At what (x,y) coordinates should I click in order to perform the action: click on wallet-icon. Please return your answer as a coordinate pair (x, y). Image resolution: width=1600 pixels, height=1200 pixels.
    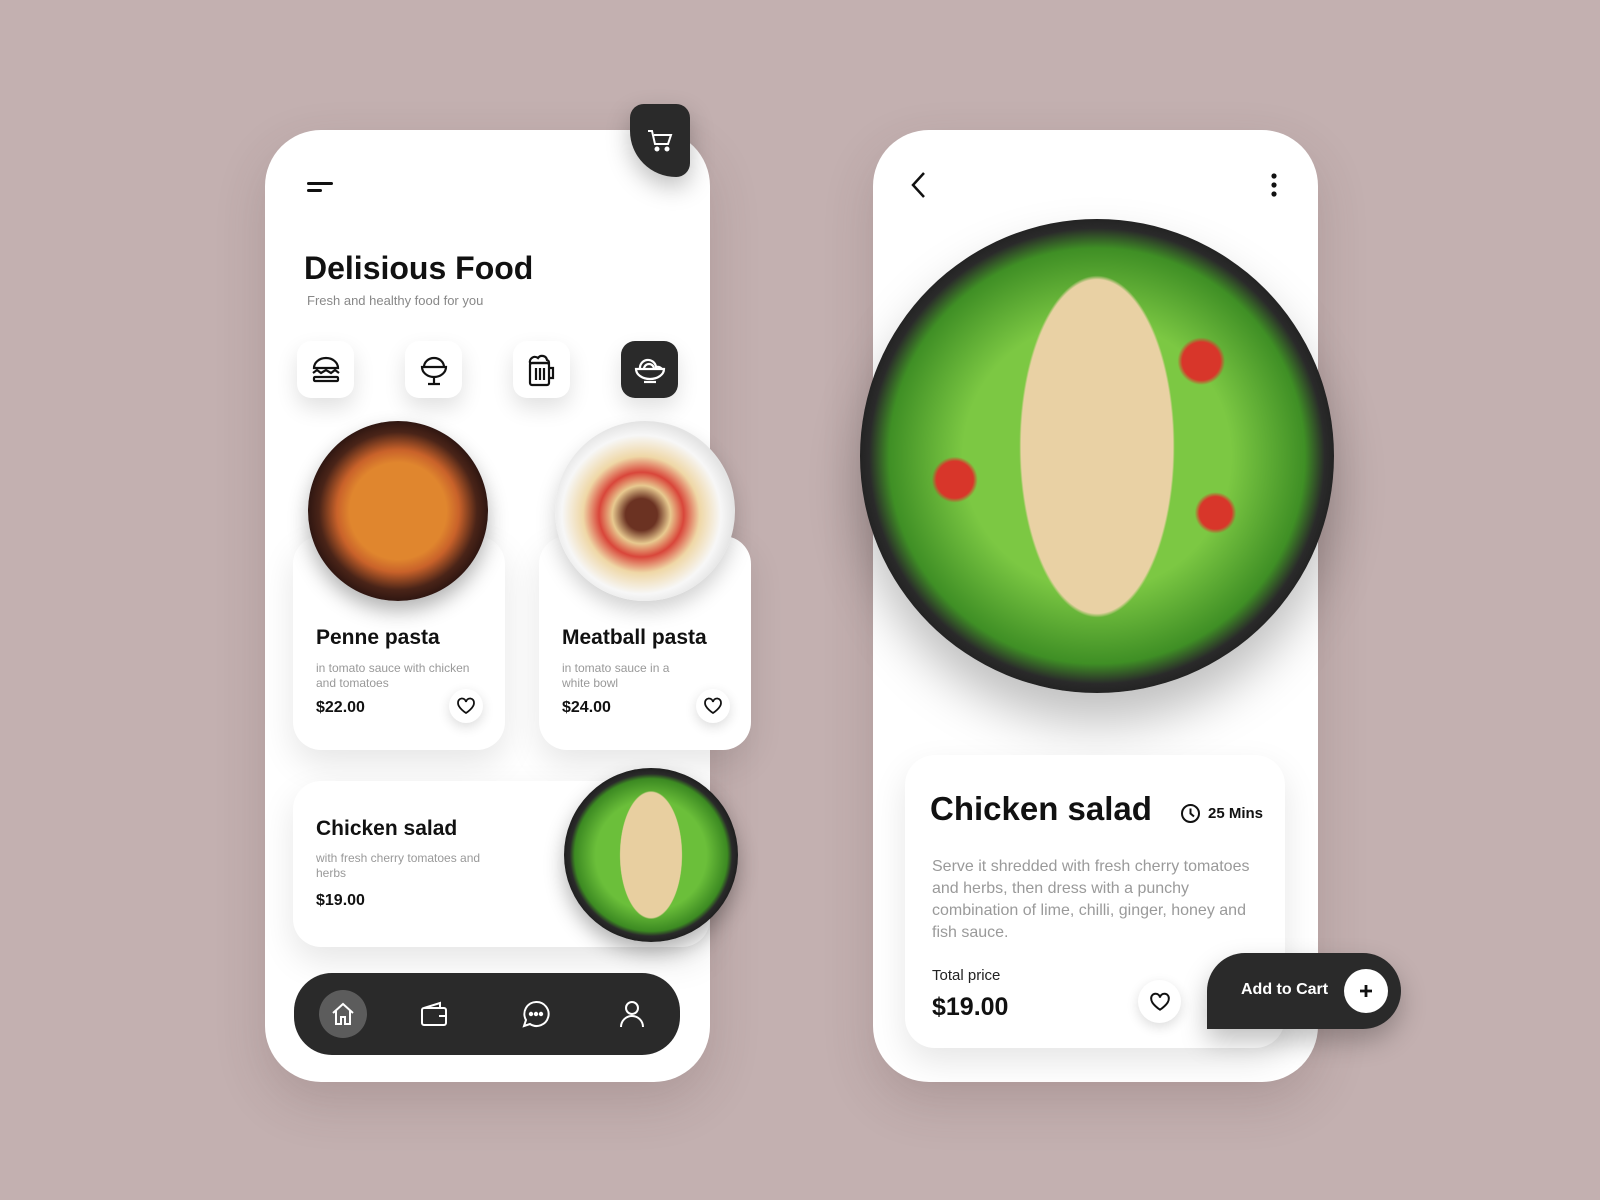
    Looking at the image, I should click on (434, 1013).